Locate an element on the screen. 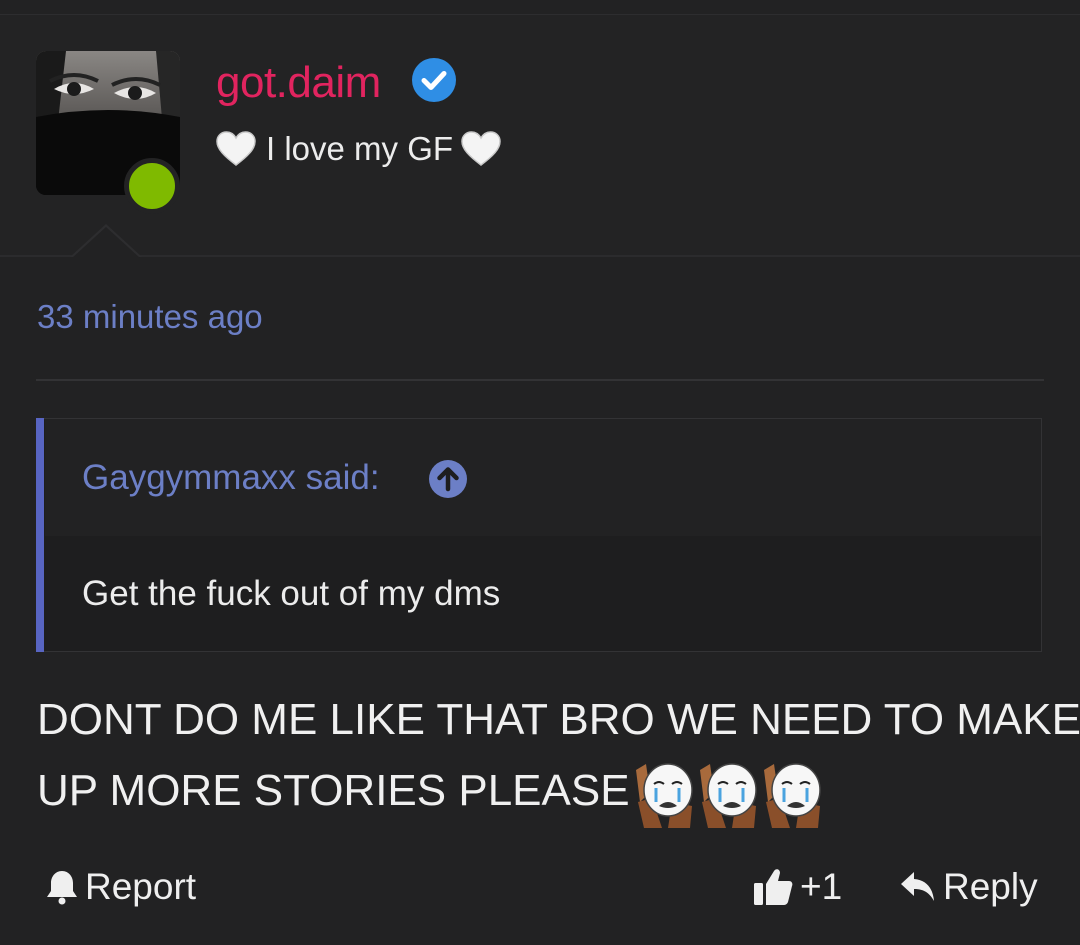  thumbs-up-icon is located at coordinates (773, 887).